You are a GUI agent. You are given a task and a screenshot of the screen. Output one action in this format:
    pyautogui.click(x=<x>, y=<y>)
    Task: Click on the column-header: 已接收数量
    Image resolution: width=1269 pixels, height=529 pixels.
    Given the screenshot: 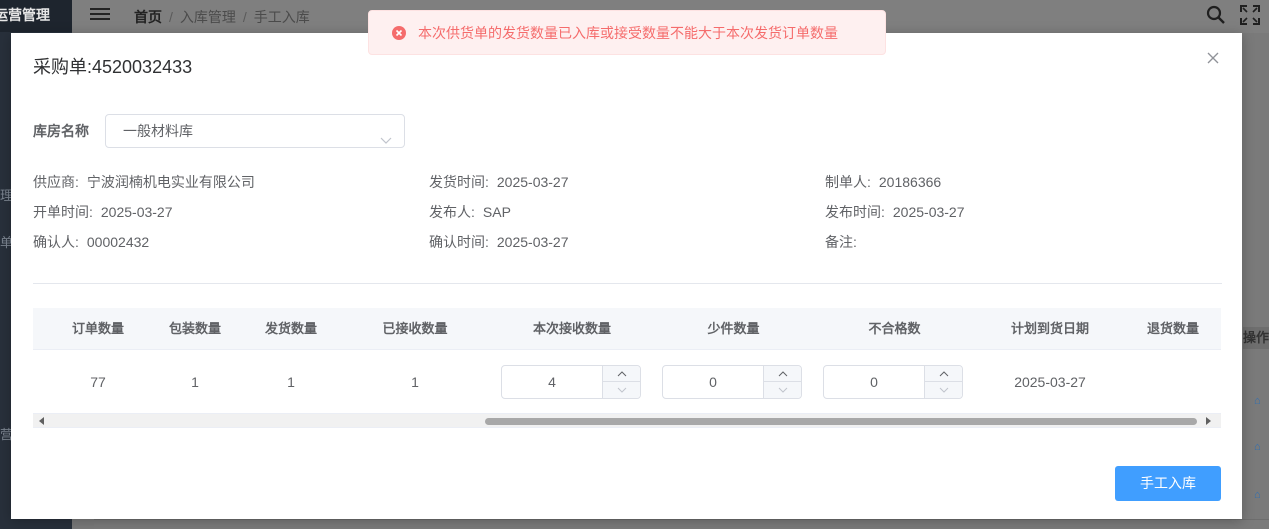 What is the action you would take?
    pyautogui.click(x=415, y=328)
    